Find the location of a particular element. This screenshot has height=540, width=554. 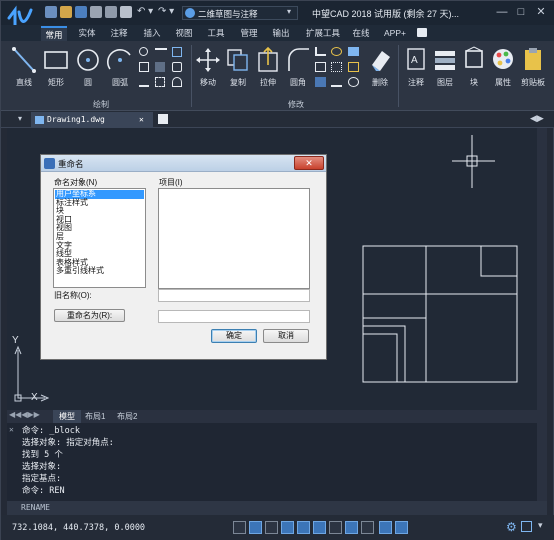

layer-panel-button: 图层 is located at coordinates (445, 71).